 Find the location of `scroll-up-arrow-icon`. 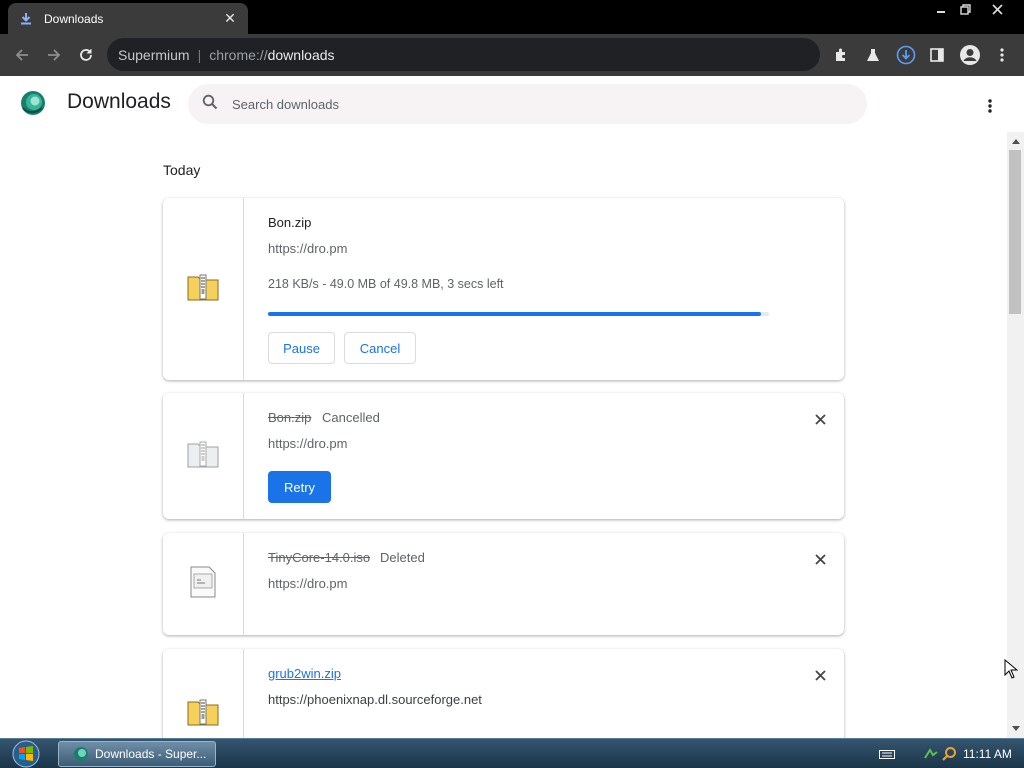

scroll-up-arrow-icon is located at coordinates (1015, 141).